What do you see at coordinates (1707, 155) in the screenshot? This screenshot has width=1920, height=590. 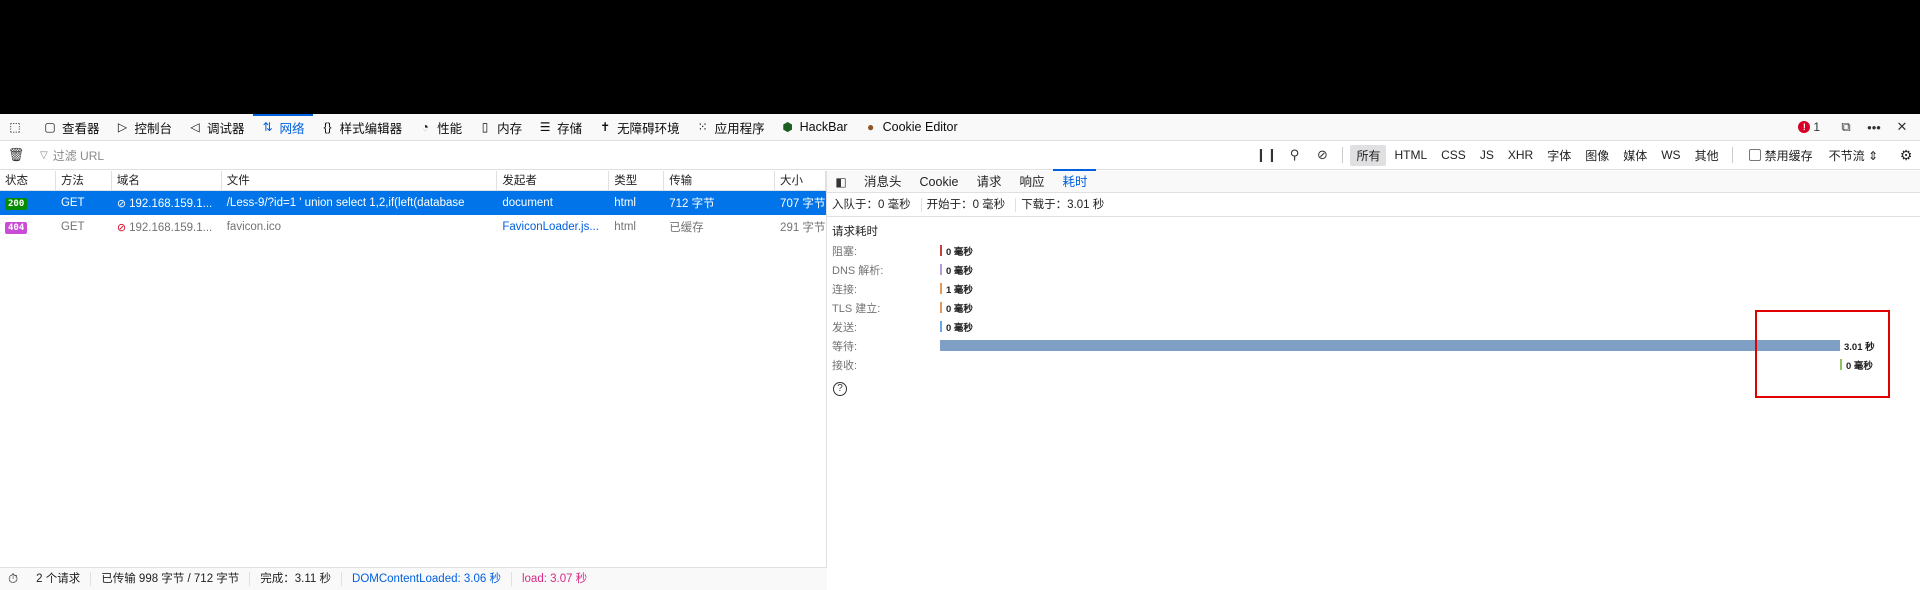 I see `type-filter-other: 其他` at bounding box center [1707, 155].